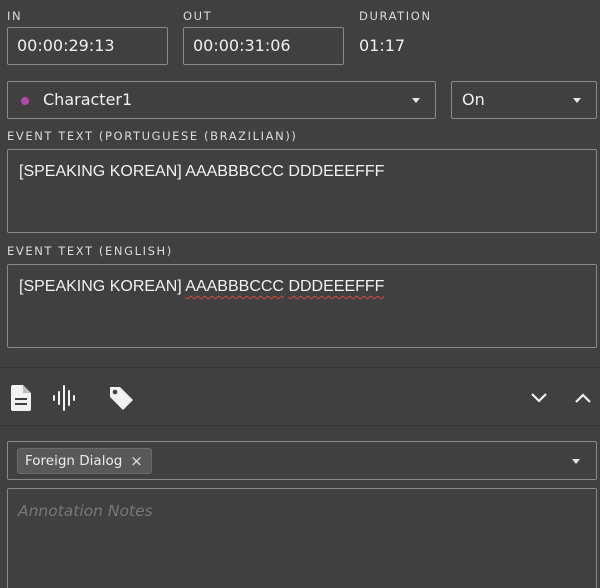  I want to click on event-text-pt-value: [SPEAKING KOREAN] AAABBBCCC DDDEEEFFF, so click(202, 171).